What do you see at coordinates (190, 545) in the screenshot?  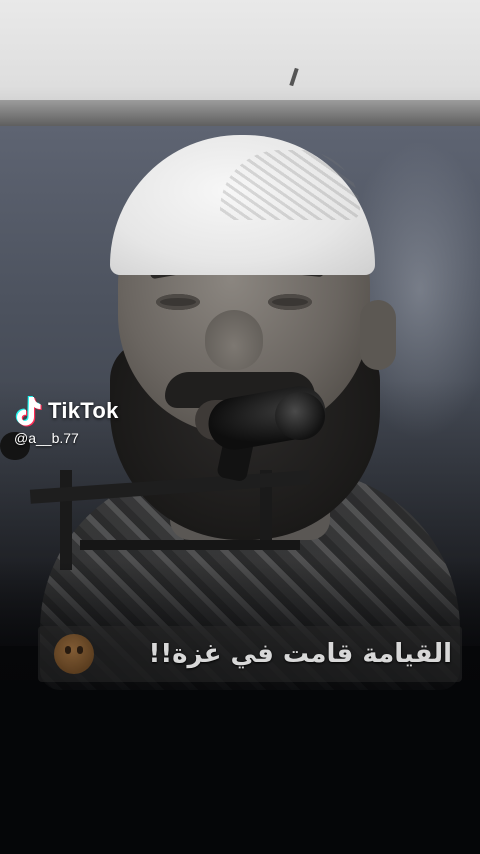 I see `mic-stand-base` at bounding box center [190, 545].